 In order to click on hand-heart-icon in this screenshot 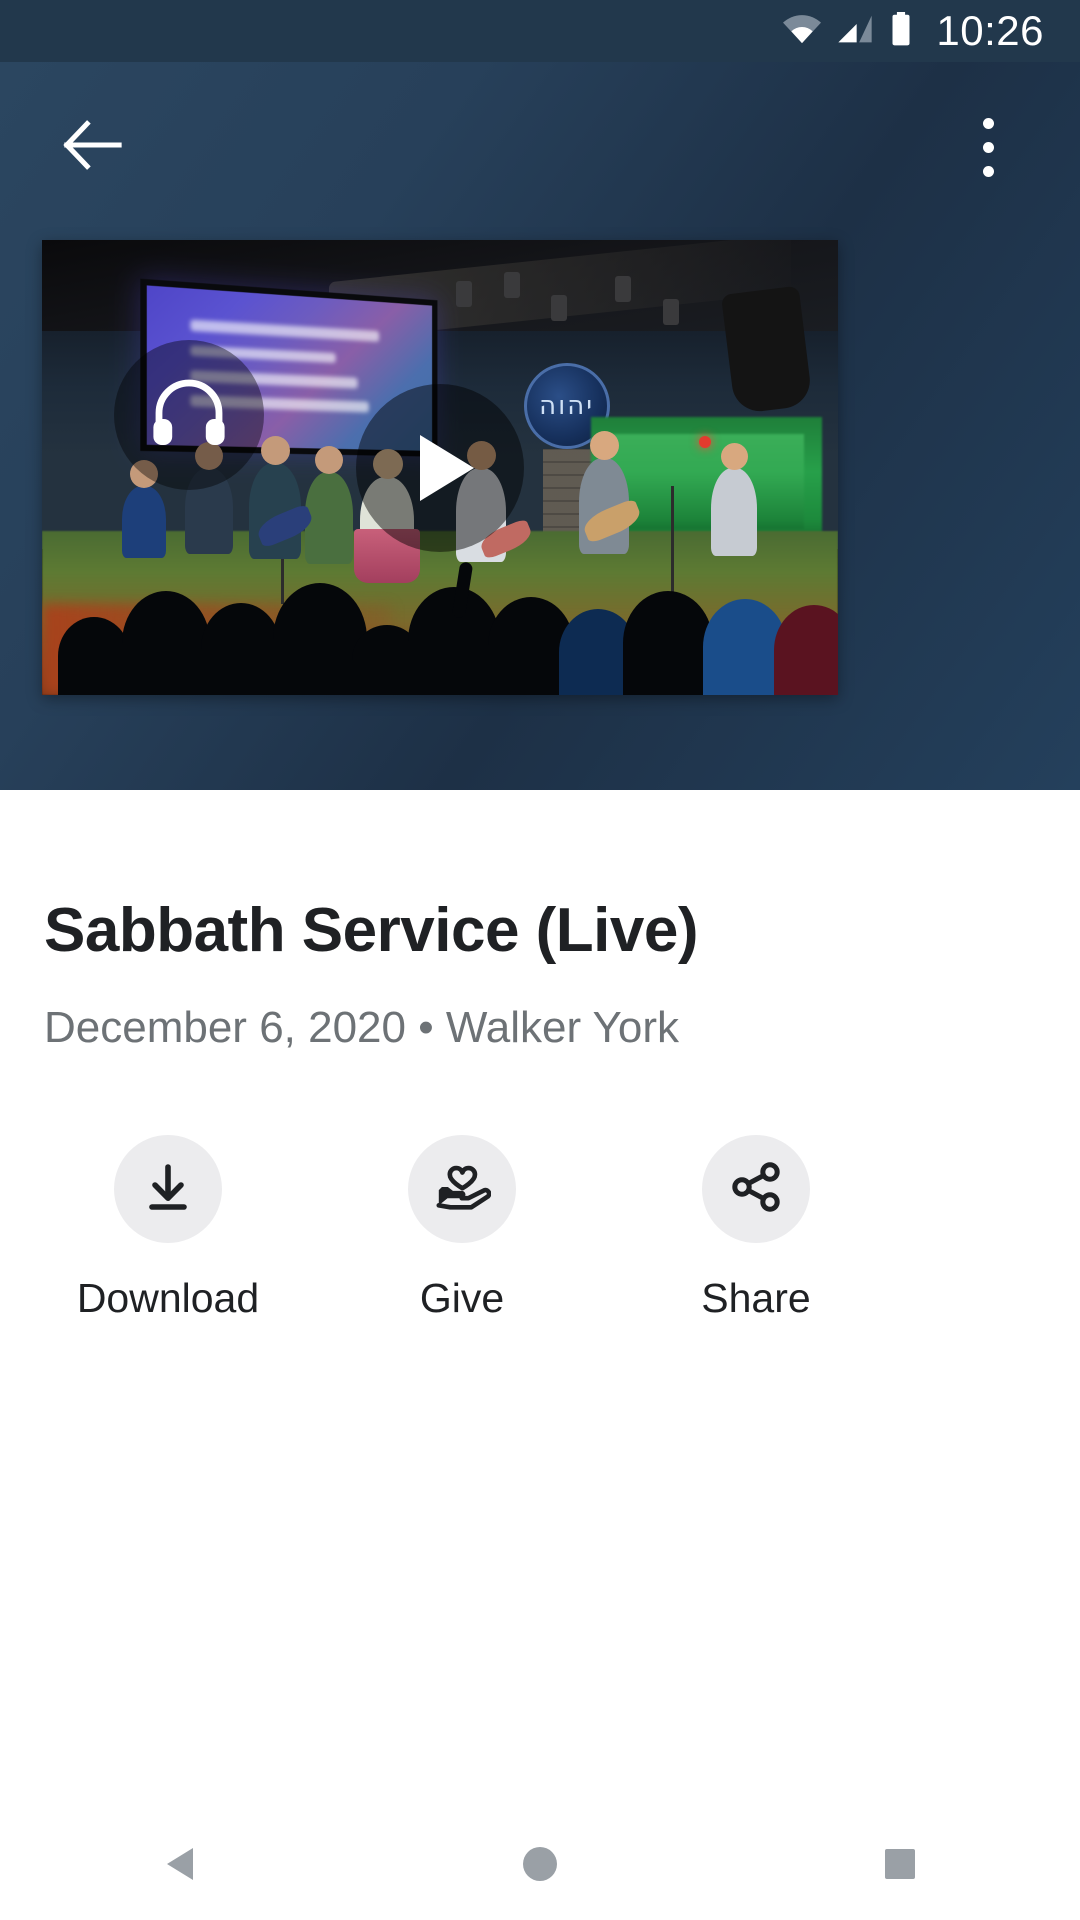, I will do `click(462, 1189)`.